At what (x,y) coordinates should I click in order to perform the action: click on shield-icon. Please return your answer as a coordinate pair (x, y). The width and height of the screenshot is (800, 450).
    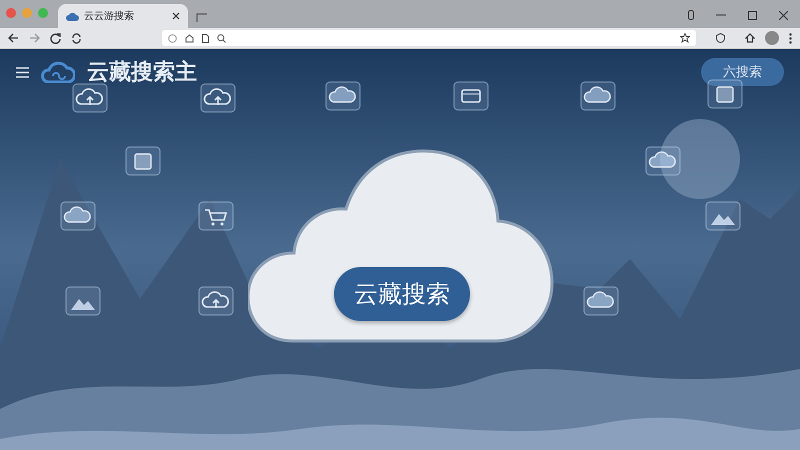
    Looking at the image, I should click on (720, 38).